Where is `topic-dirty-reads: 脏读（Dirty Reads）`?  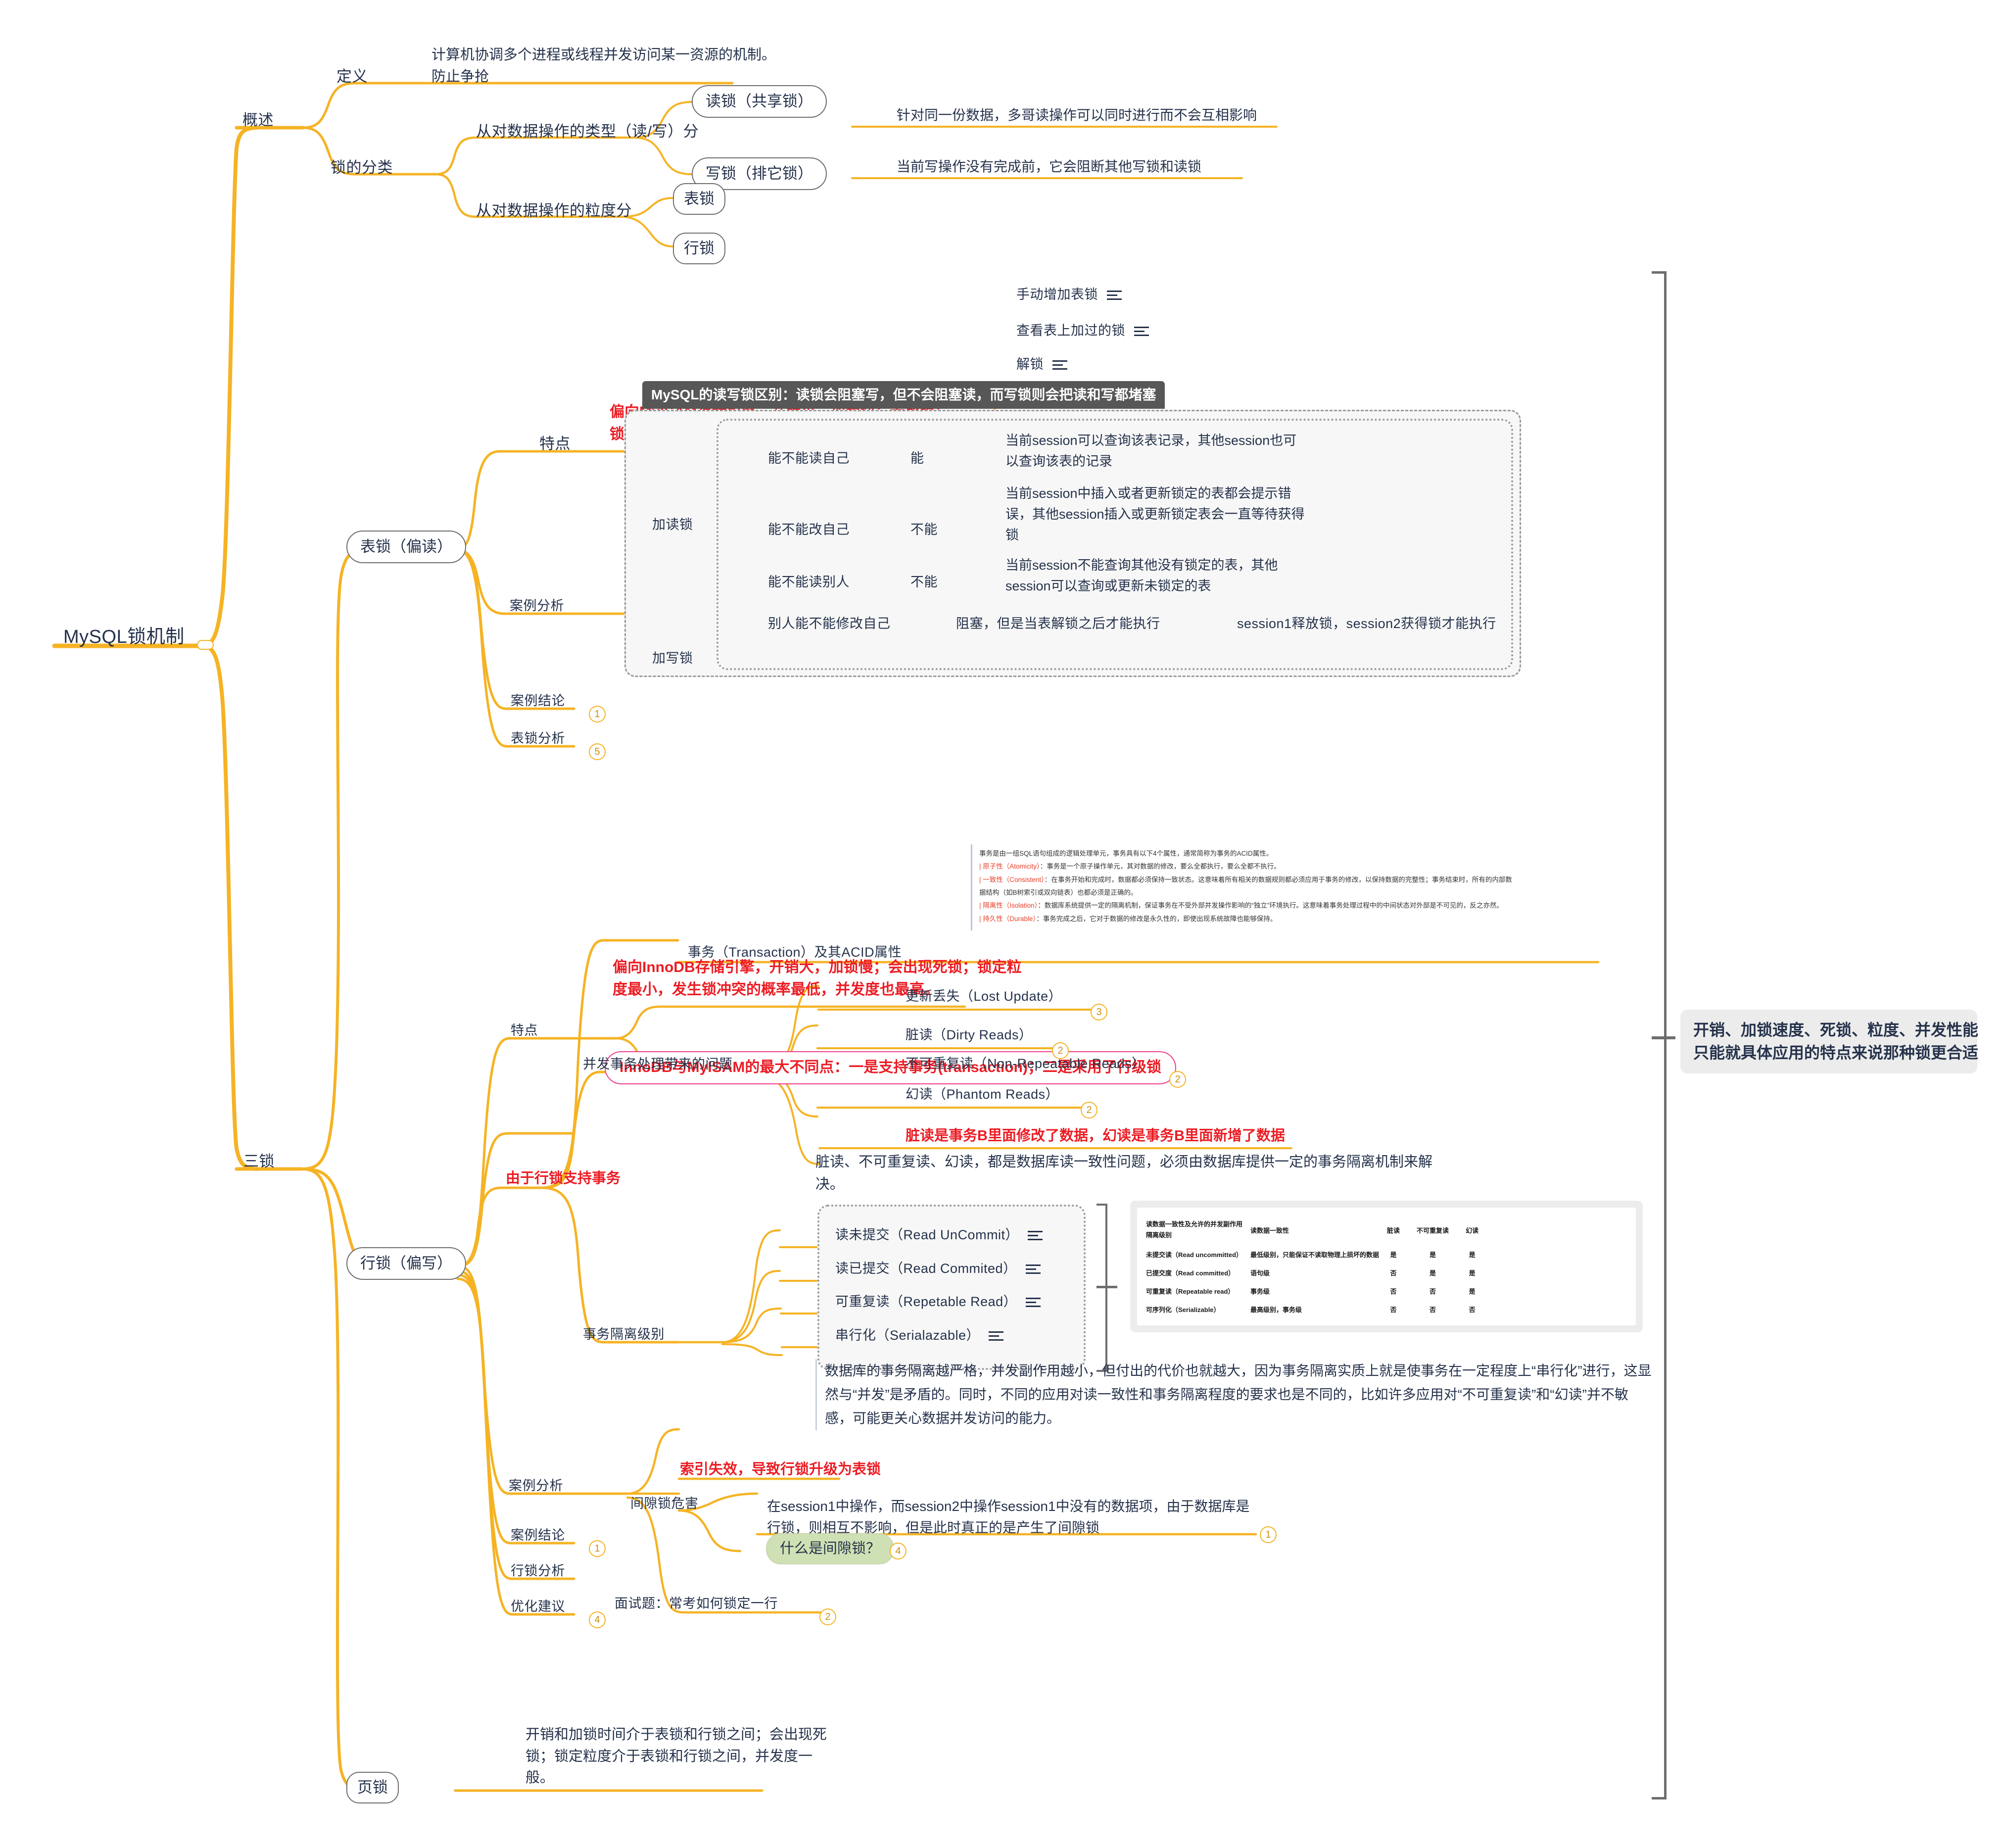
topic-dirty-reads: 脏读（Dirty Reads） is located at coordinates (969, 1035).